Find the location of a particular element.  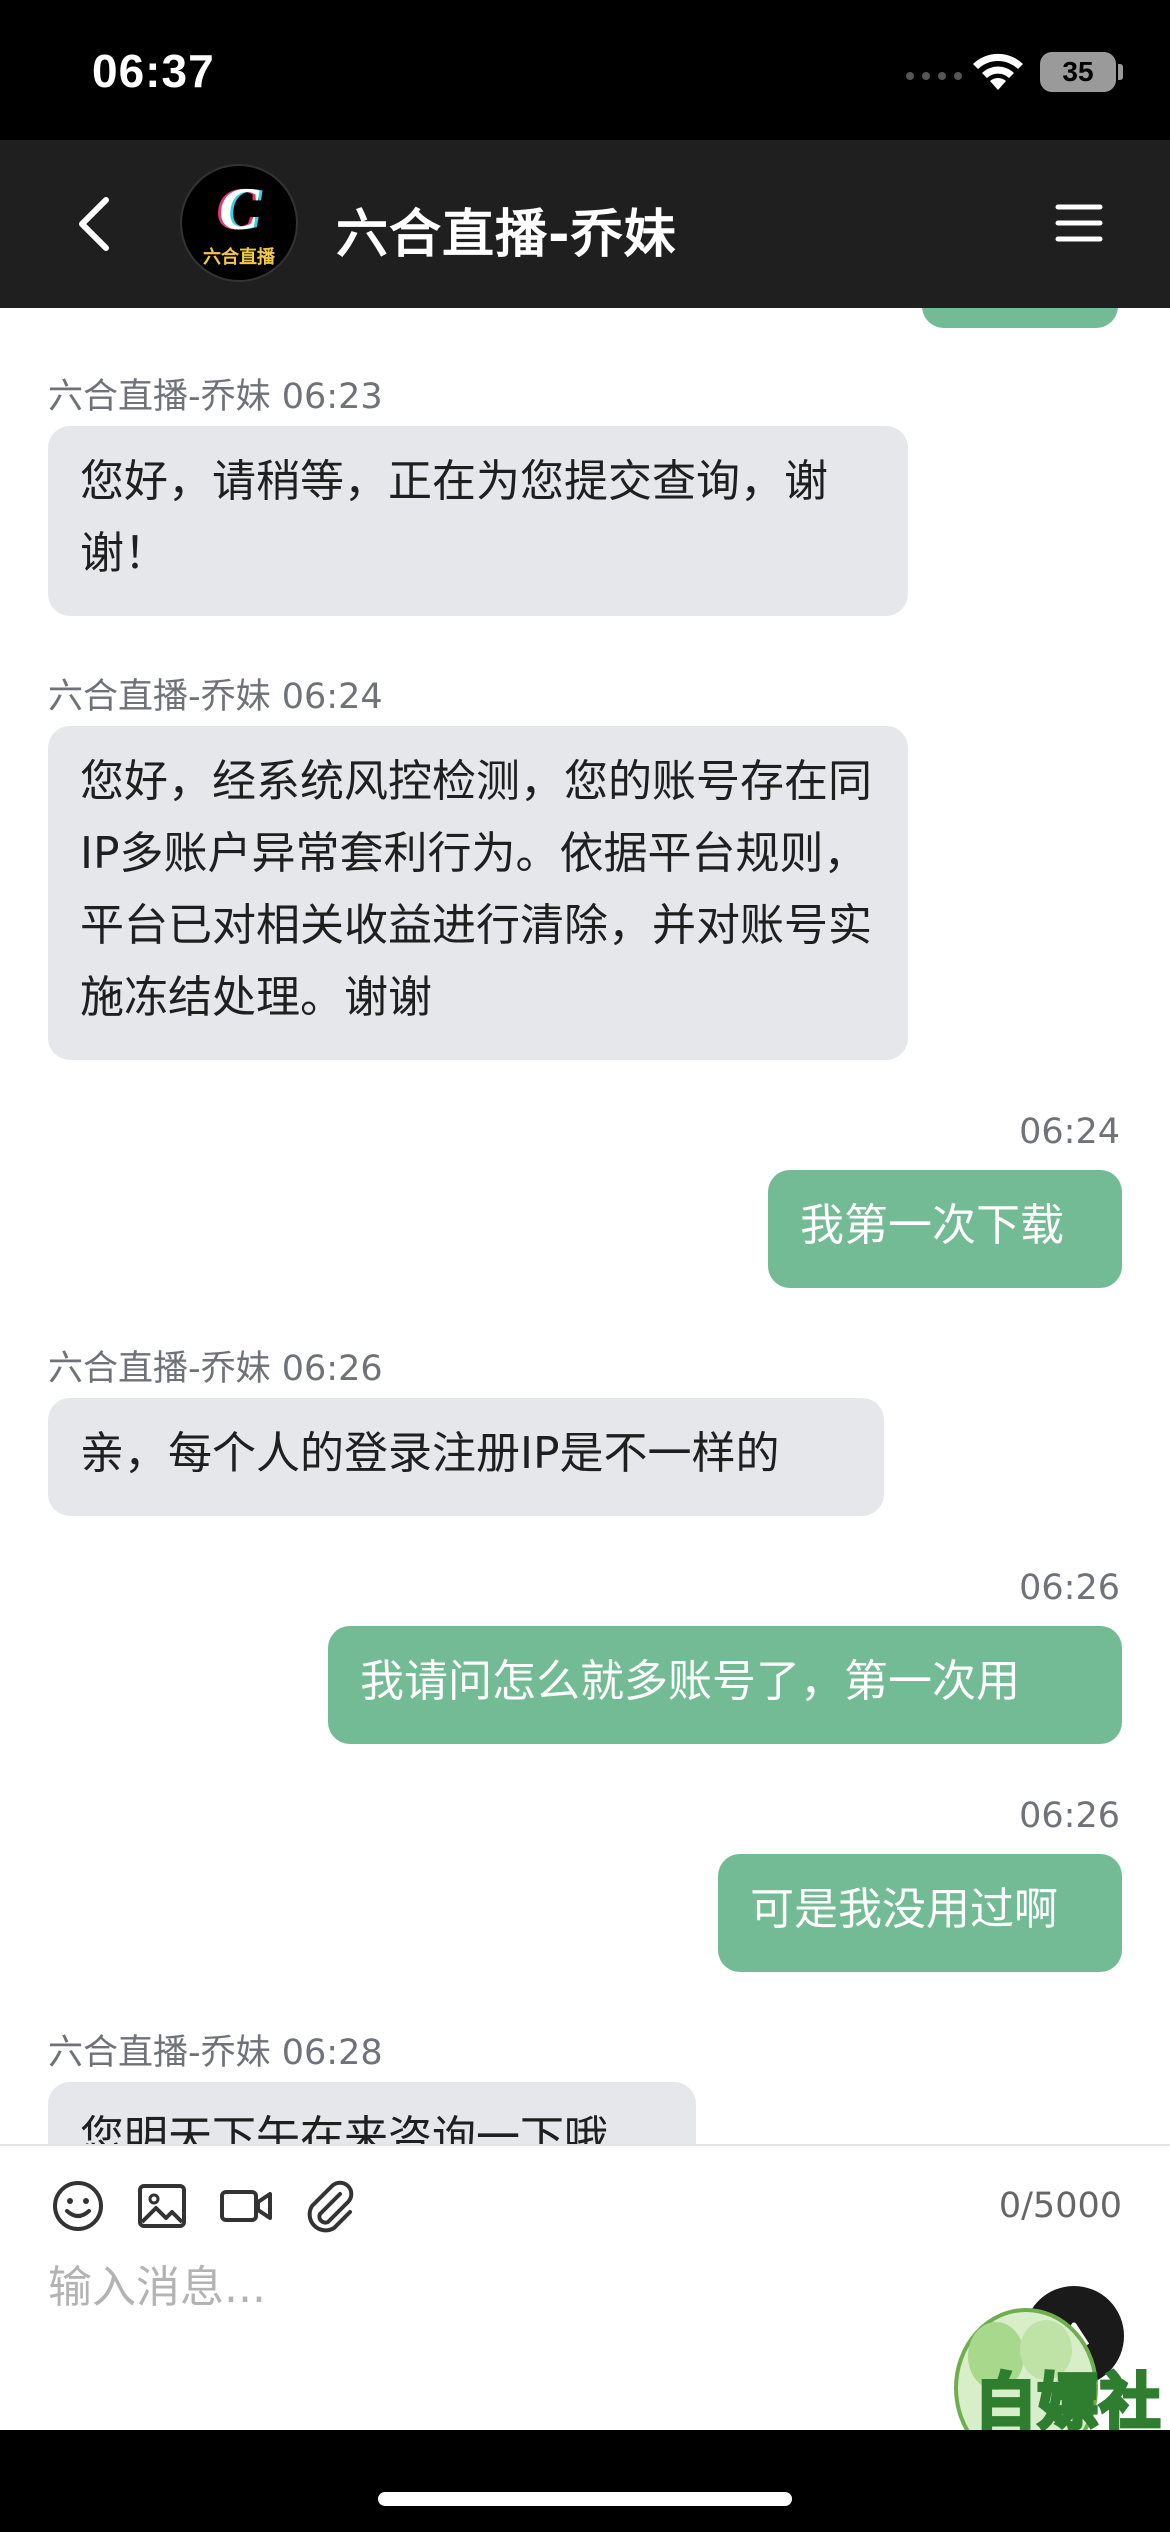

incoming-message: 您好，请稍等，正在为您提交查询，谢谢！ is located at coordinates (478, 521).